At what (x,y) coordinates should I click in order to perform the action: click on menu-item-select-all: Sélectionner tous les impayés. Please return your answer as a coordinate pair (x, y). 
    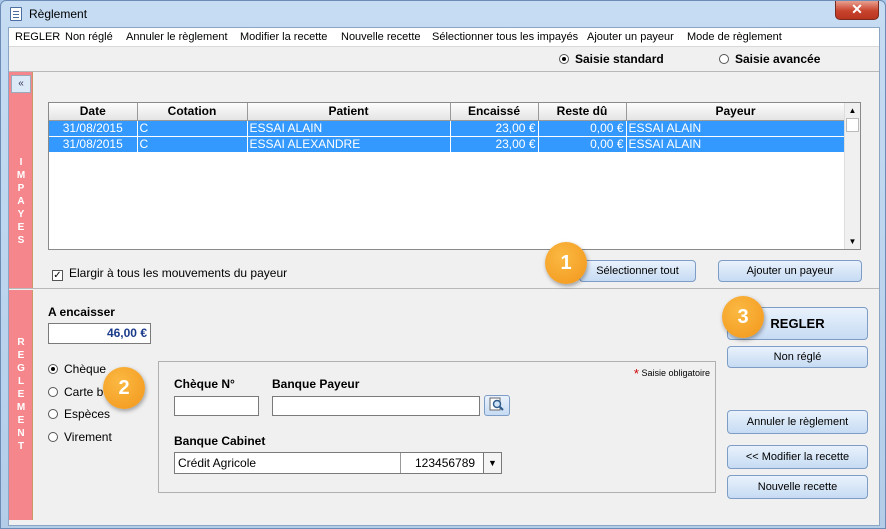
    Looking at the image, I should click on (505, 37).